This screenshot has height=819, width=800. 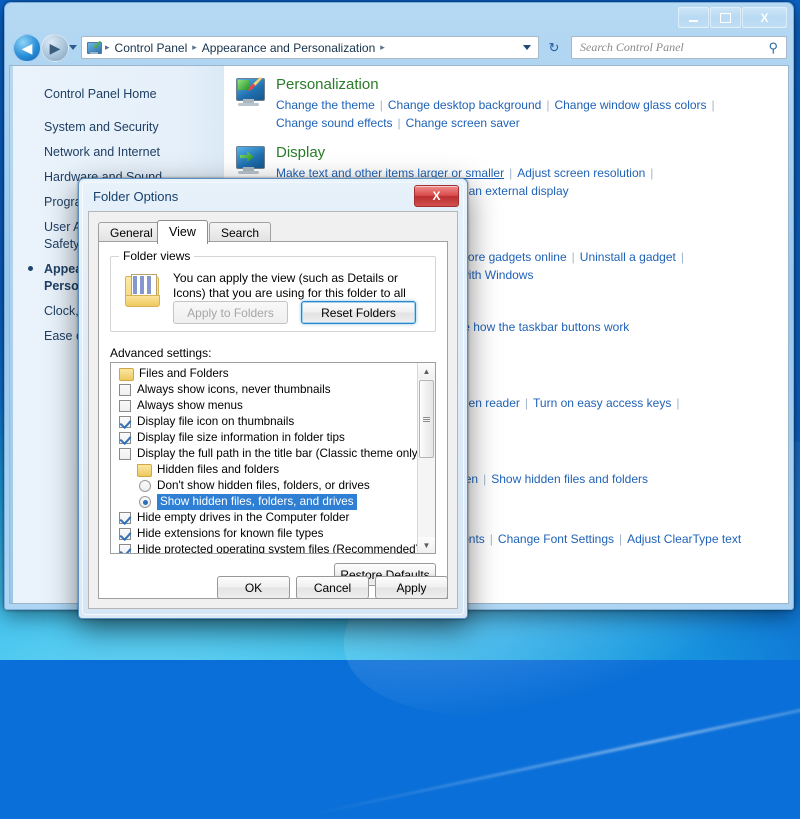 I want to click on link-show-hidden-files-and-folders: Show hidden files and folders, so click(x=569, y=479).